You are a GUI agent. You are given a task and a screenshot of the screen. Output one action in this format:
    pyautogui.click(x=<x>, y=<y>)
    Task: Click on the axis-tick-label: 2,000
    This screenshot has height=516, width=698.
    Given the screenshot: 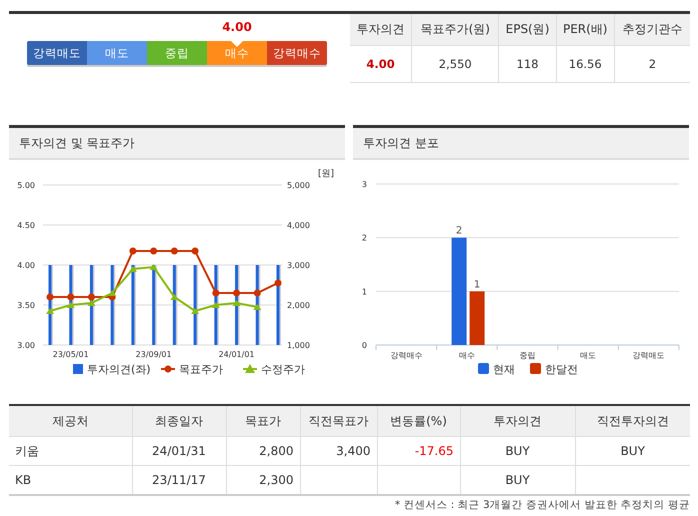 What is the action you would take?
    pyautogui.click(x=298, y=305)
    